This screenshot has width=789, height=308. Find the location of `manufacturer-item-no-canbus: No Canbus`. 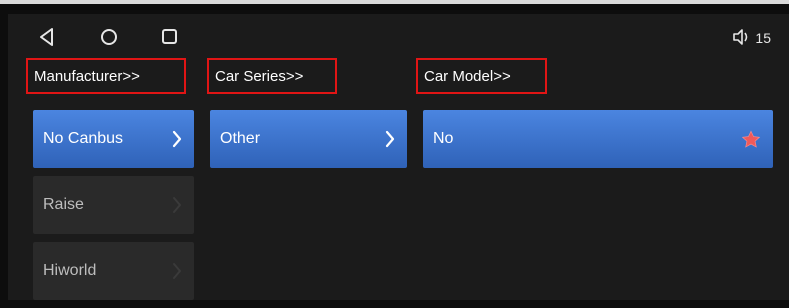

manufacturer-item-no-canbus: No Canbus is located at coordinates (113, 139).